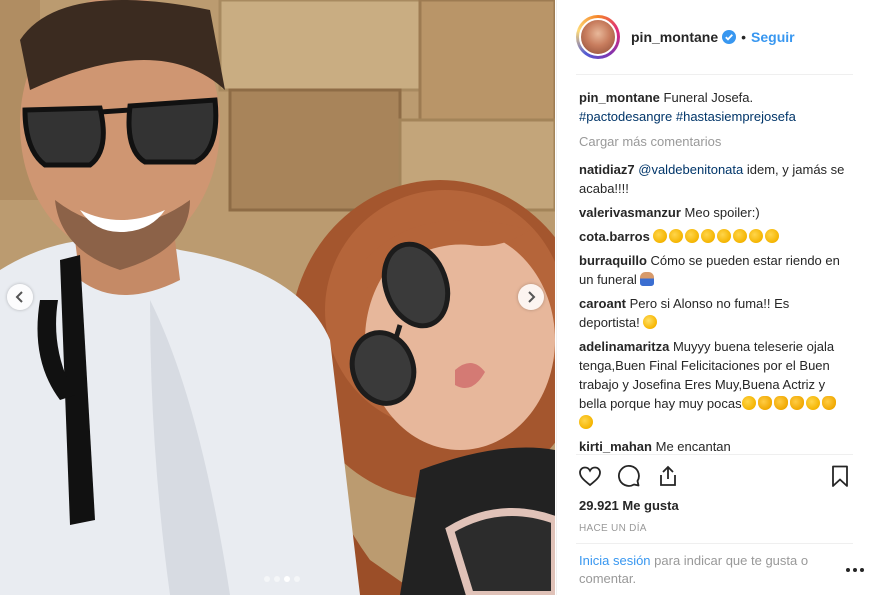  What do you see at coordinates (615, 446) in the screenshot?
I see `comment-username: kirti_mahan` at bounding box center [615, 446].